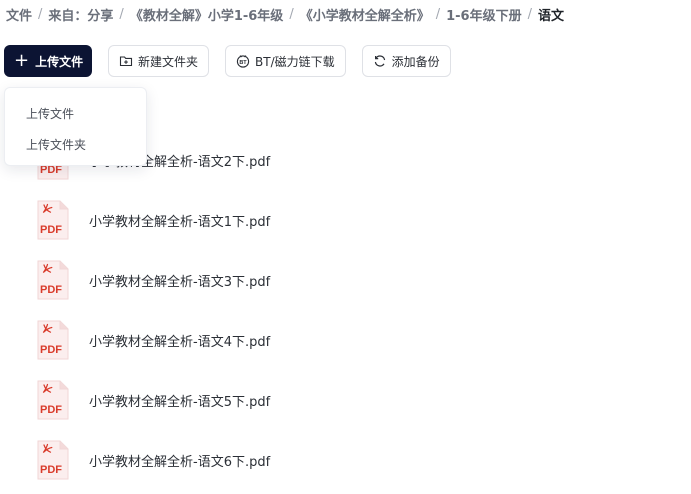  What do you see at coordinates (415, 61) in the screenshot?
I see `add-backup-label: 添加备份` at bounding box center [415, 61].